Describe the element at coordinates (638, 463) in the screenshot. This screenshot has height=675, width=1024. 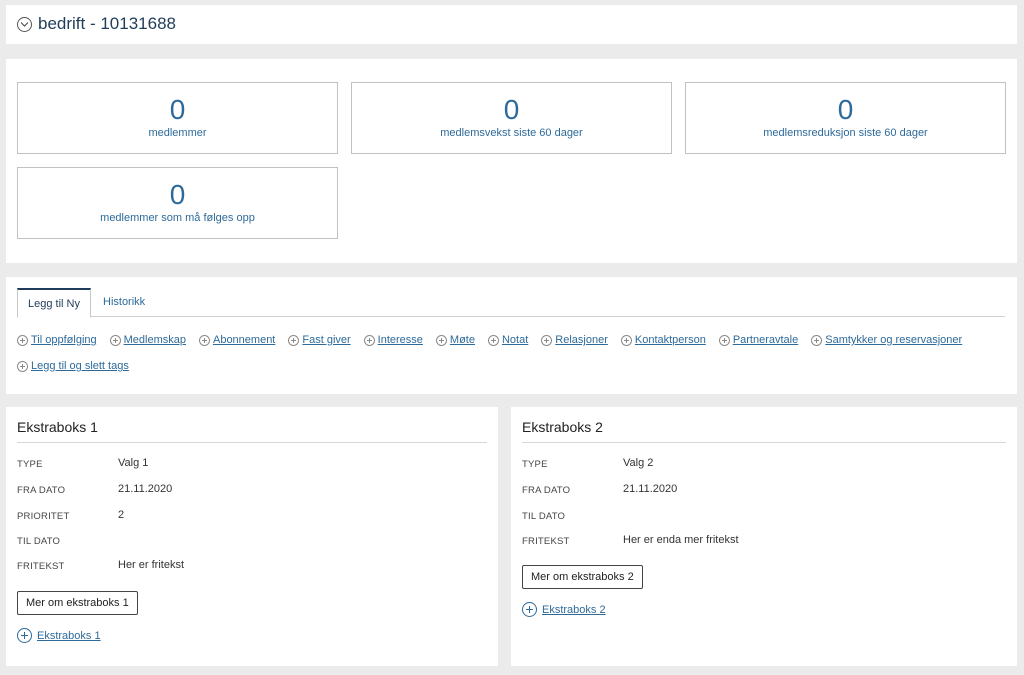
I see `field-value: Valg 2` at that location.